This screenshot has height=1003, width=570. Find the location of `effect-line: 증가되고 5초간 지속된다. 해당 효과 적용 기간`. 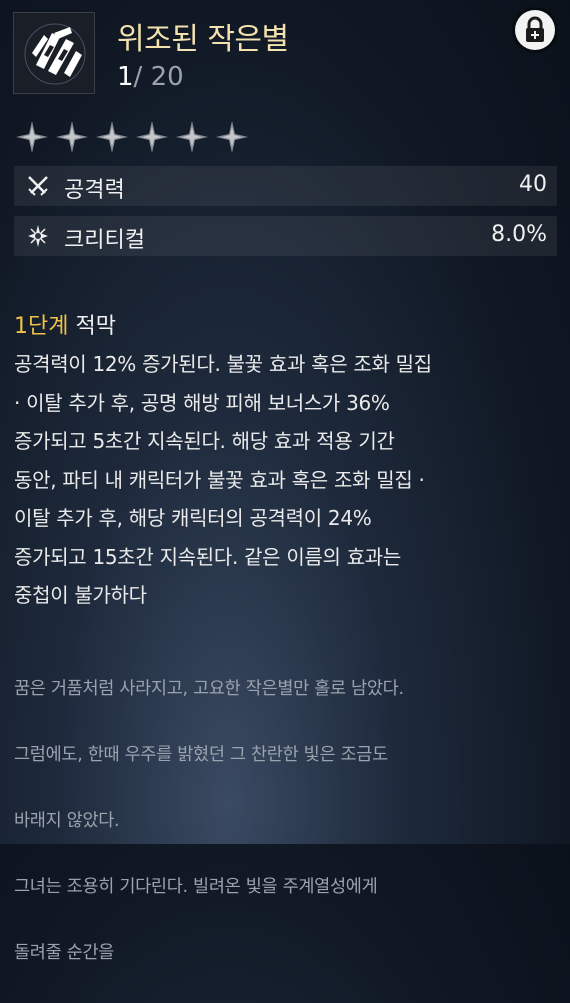

effect-line: 증가되고 5초간 지속된다. 해당 효과 적용 기간 is located at coordinates (204, 441).